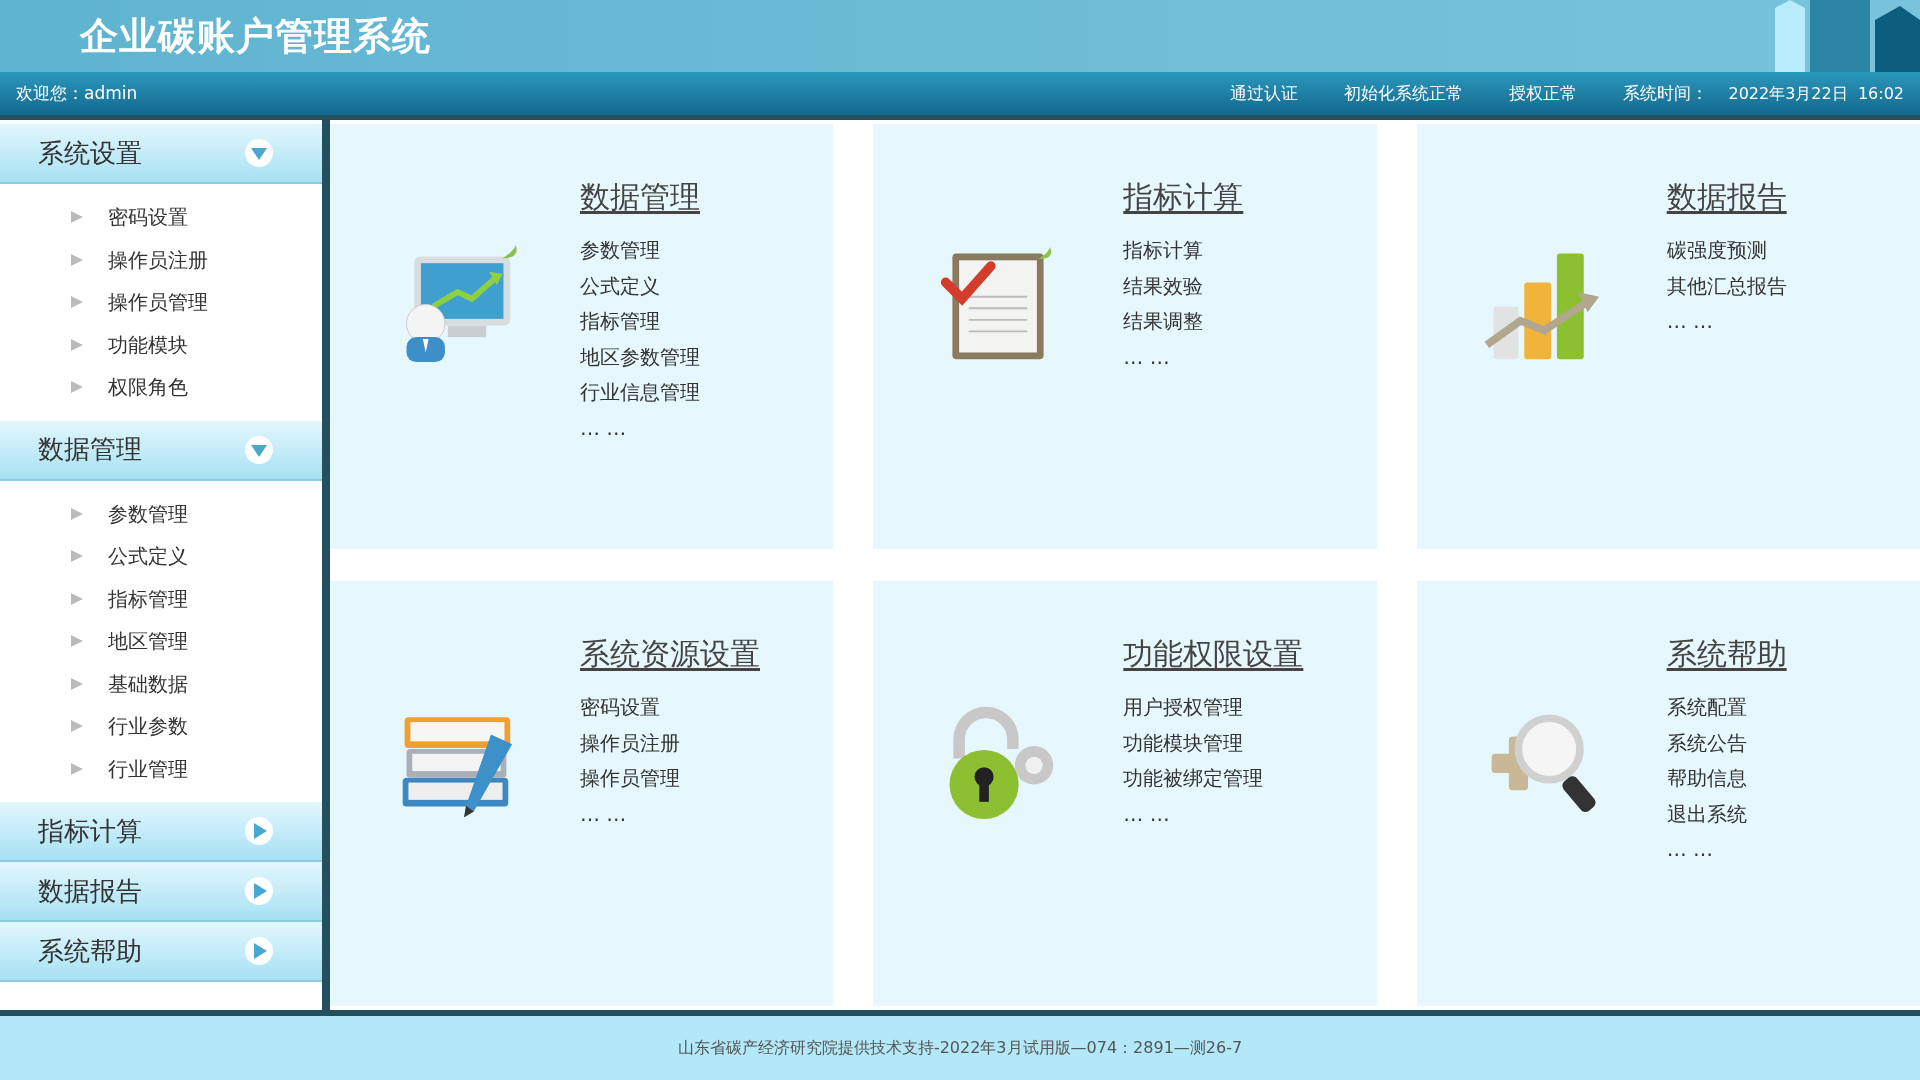 This screenshot has height=1080, width=1920. Describe the element at coordinates (1543, 93) in the screenshot. I see `status-text: 授权正常` at that location.